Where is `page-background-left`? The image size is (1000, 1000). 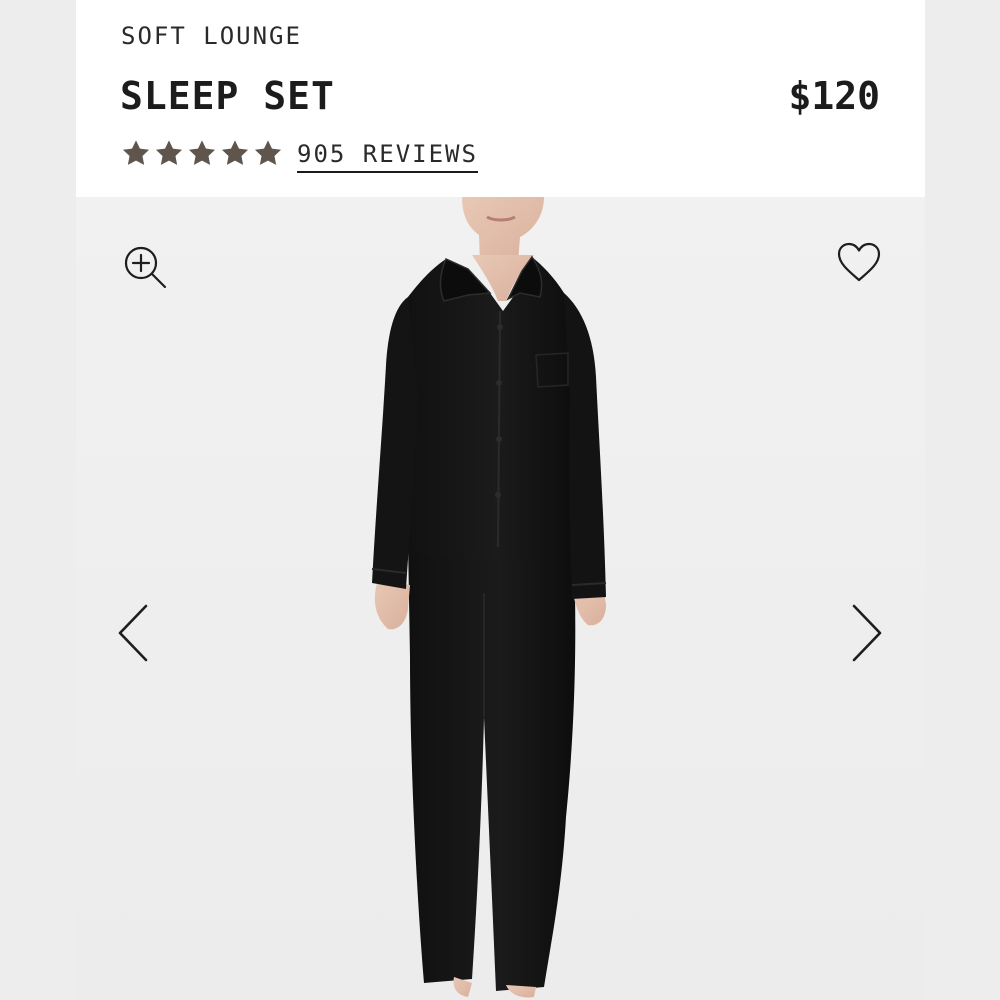
page-background-left is located at coordinates (38, 500).